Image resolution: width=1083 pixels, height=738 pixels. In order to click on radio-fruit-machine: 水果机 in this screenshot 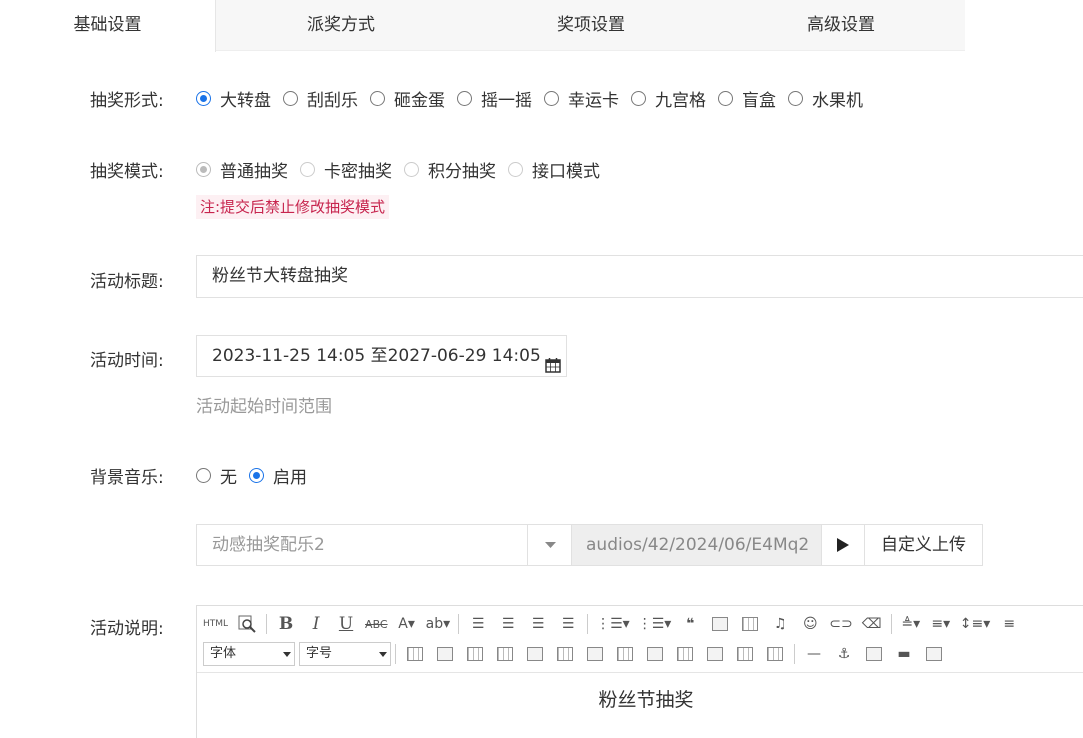, I will do `click(825, 98)`.